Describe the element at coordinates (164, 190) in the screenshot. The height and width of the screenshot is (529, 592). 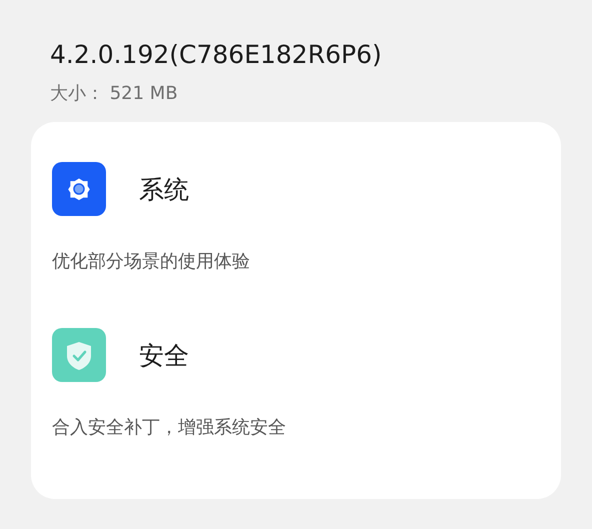
I see `section-title: 系统` at that location.